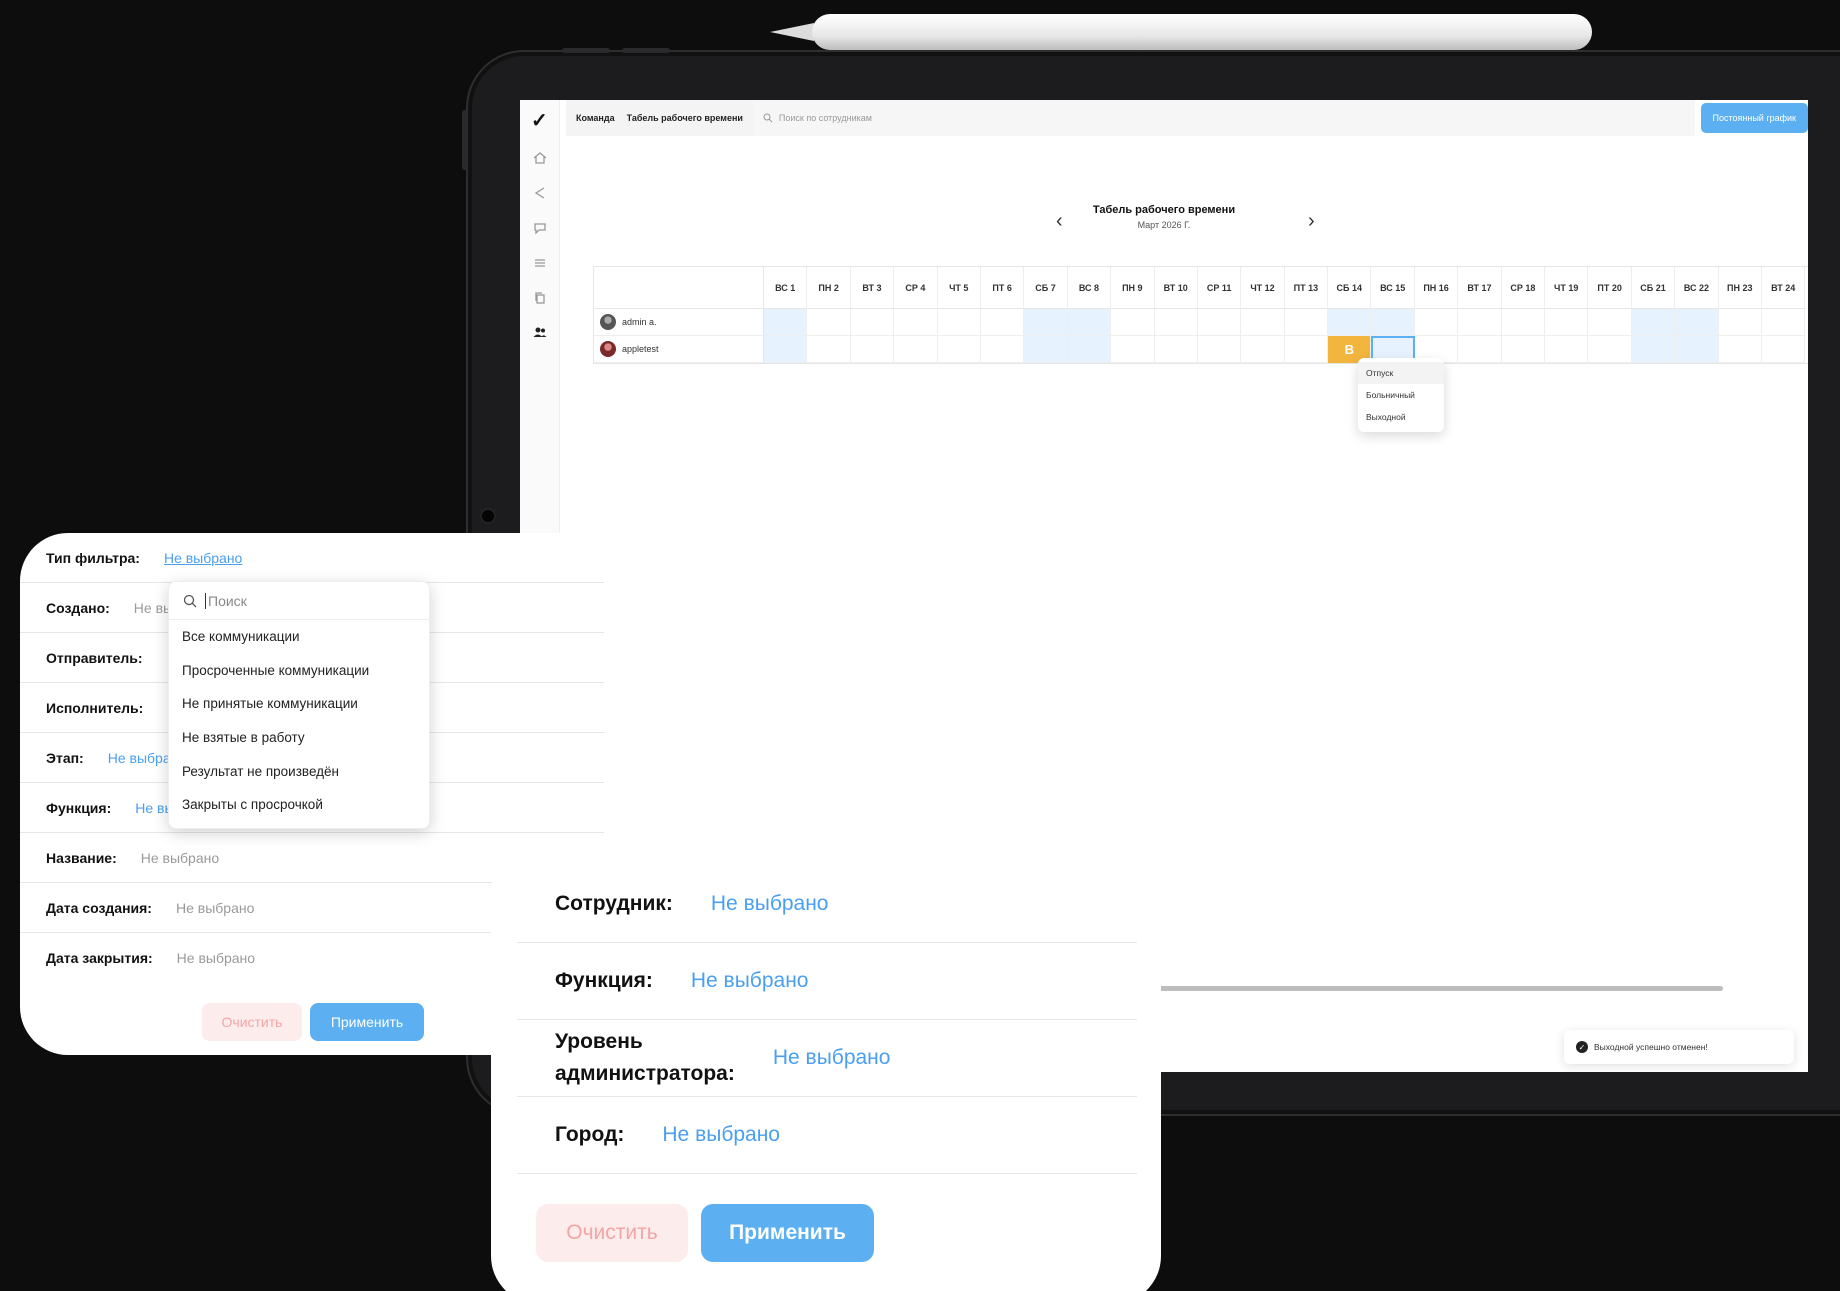 This screenshot has width=1840, height=1291. I want to click on filter-label-line1: Уровень, so click(599, 1041).